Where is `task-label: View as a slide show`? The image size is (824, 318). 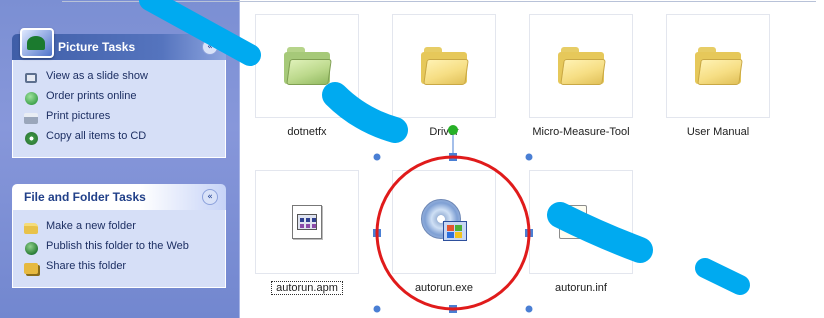 task-label: View as a slide show is located at coordinates (97, 76).